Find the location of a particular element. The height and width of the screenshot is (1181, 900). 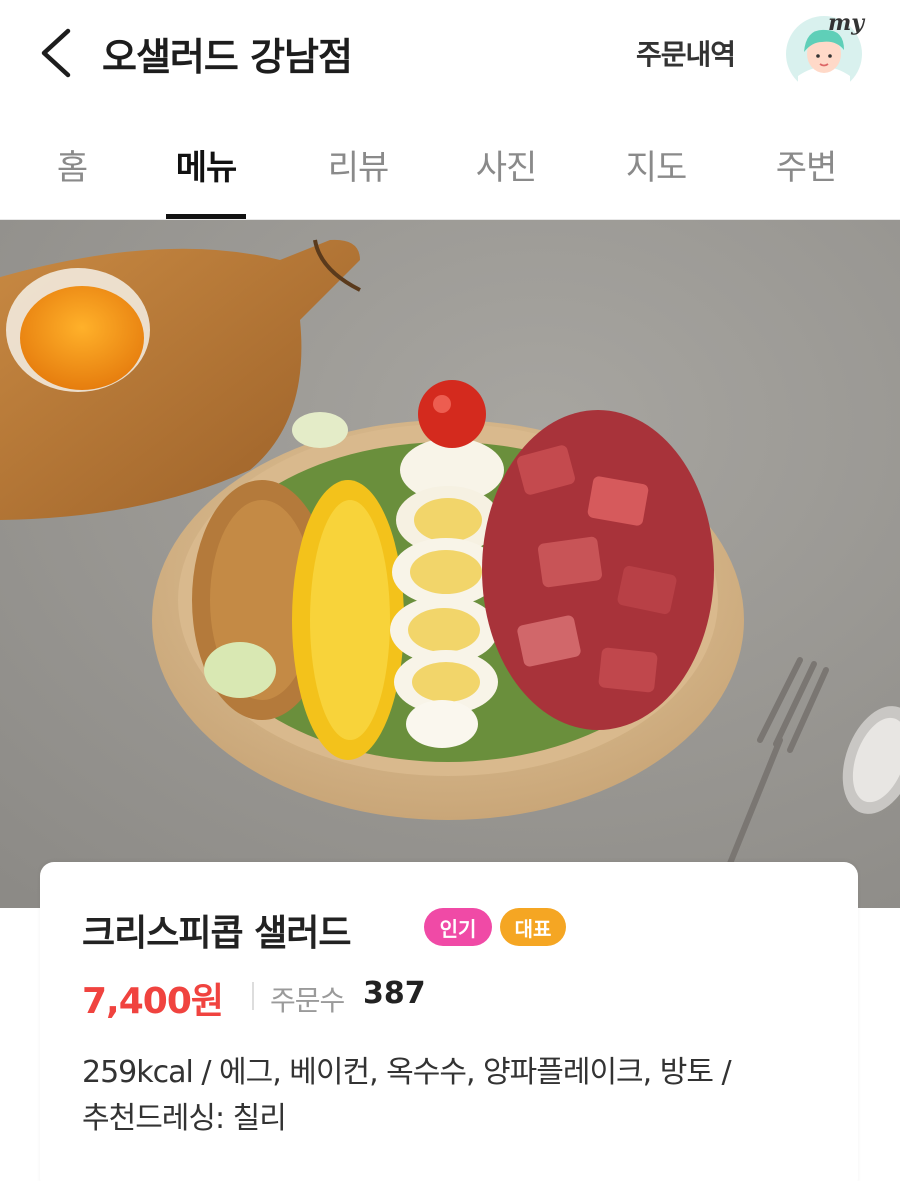

tab-menu: 메뉴 is located at coordinates (206, 164).